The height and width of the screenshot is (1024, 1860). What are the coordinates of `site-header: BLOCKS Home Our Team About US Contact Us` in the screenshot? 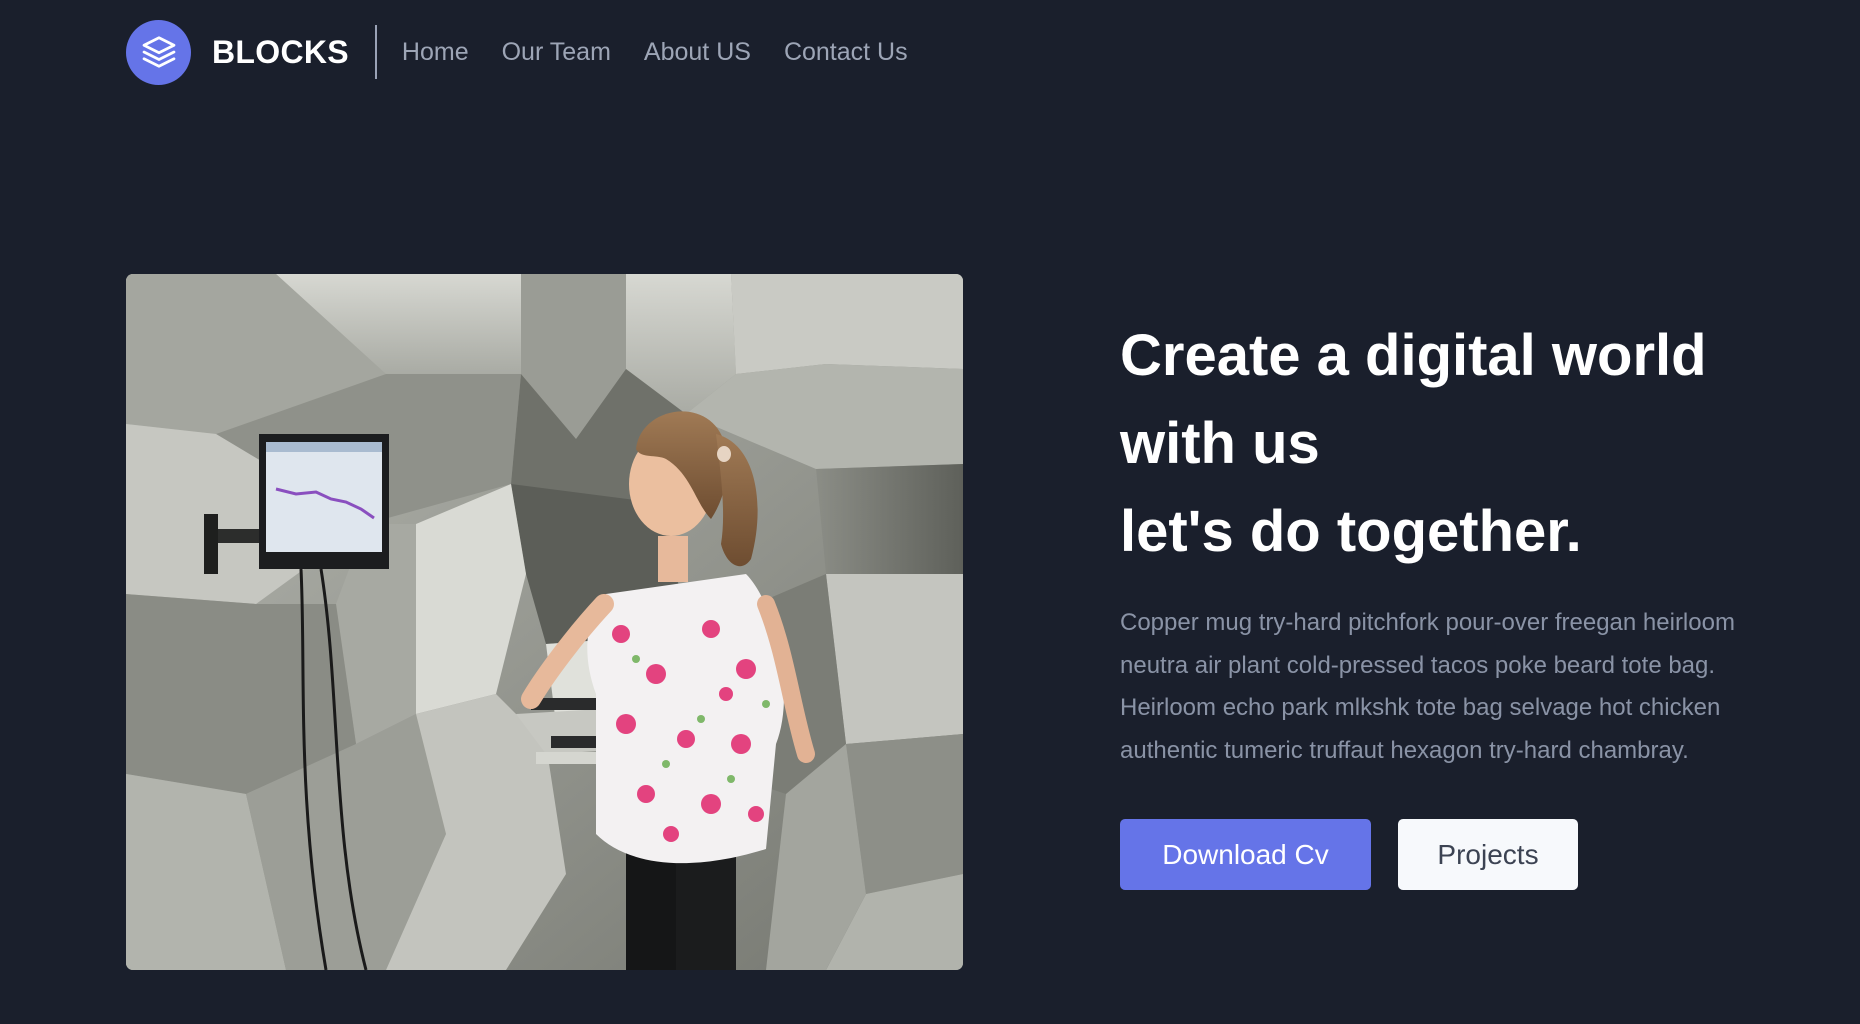 It's located at (533, 52).